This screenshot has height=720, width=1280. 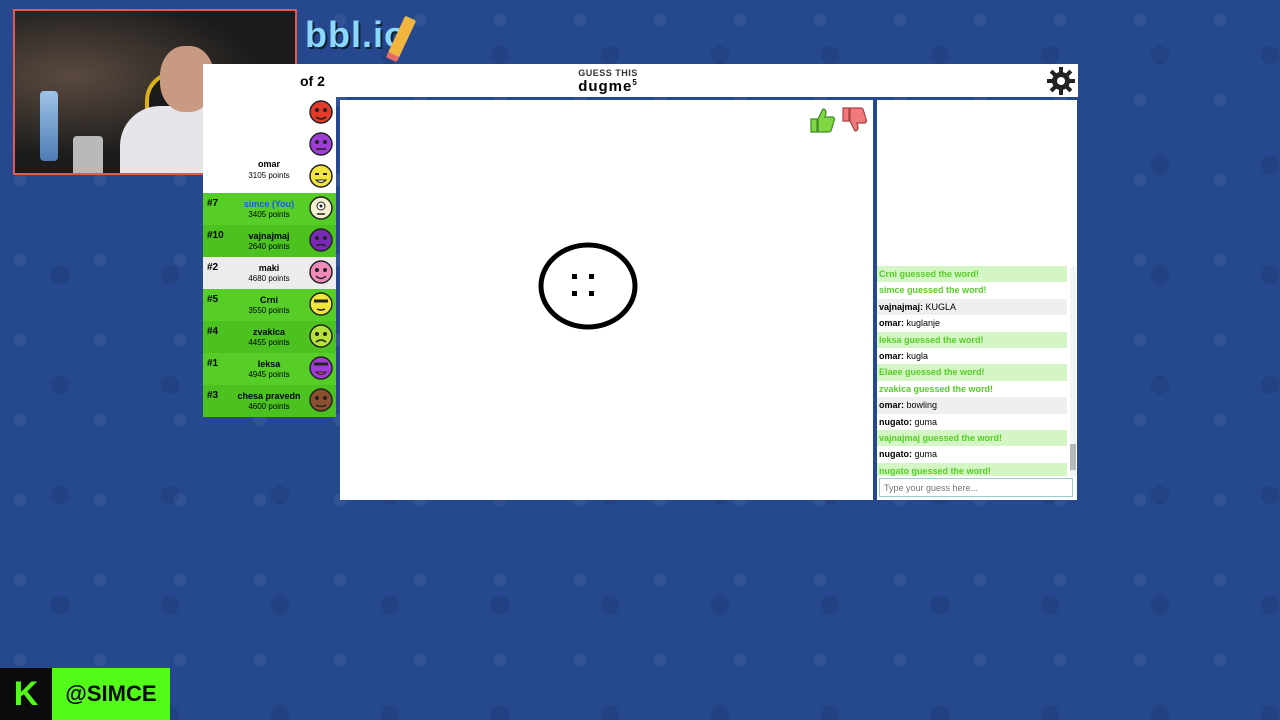 I want to click on scrollbar-thumb, so click(x=1073, y=457).